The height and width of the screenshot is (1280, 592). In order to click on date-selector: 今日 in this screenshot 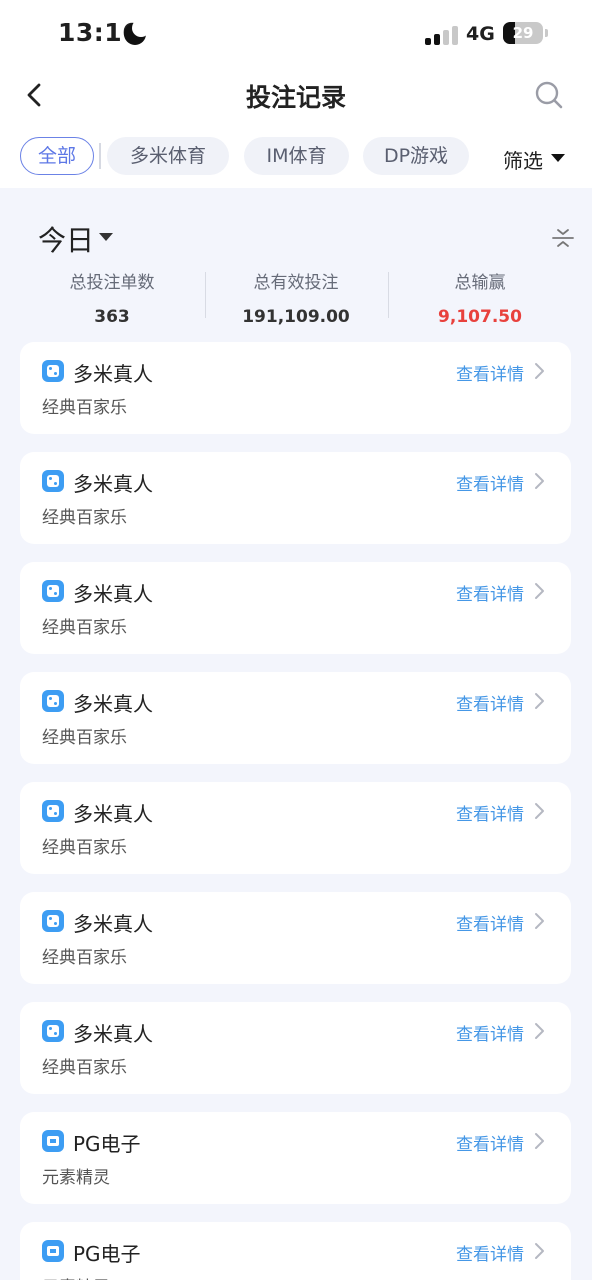, I will do `click(66, 239)`.